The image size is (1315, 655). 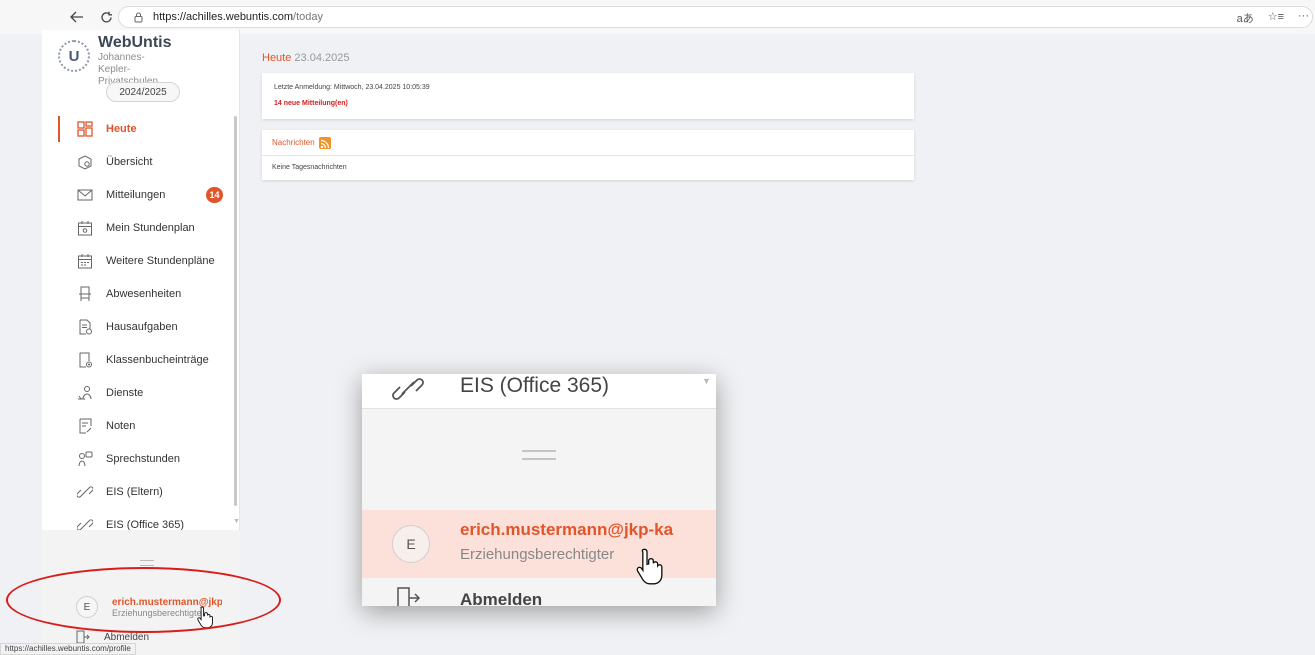 What do you see at coordinates (85, 261) in the screenshot?
I see `calendar-grid-icon` at bounding box center [85, 261].